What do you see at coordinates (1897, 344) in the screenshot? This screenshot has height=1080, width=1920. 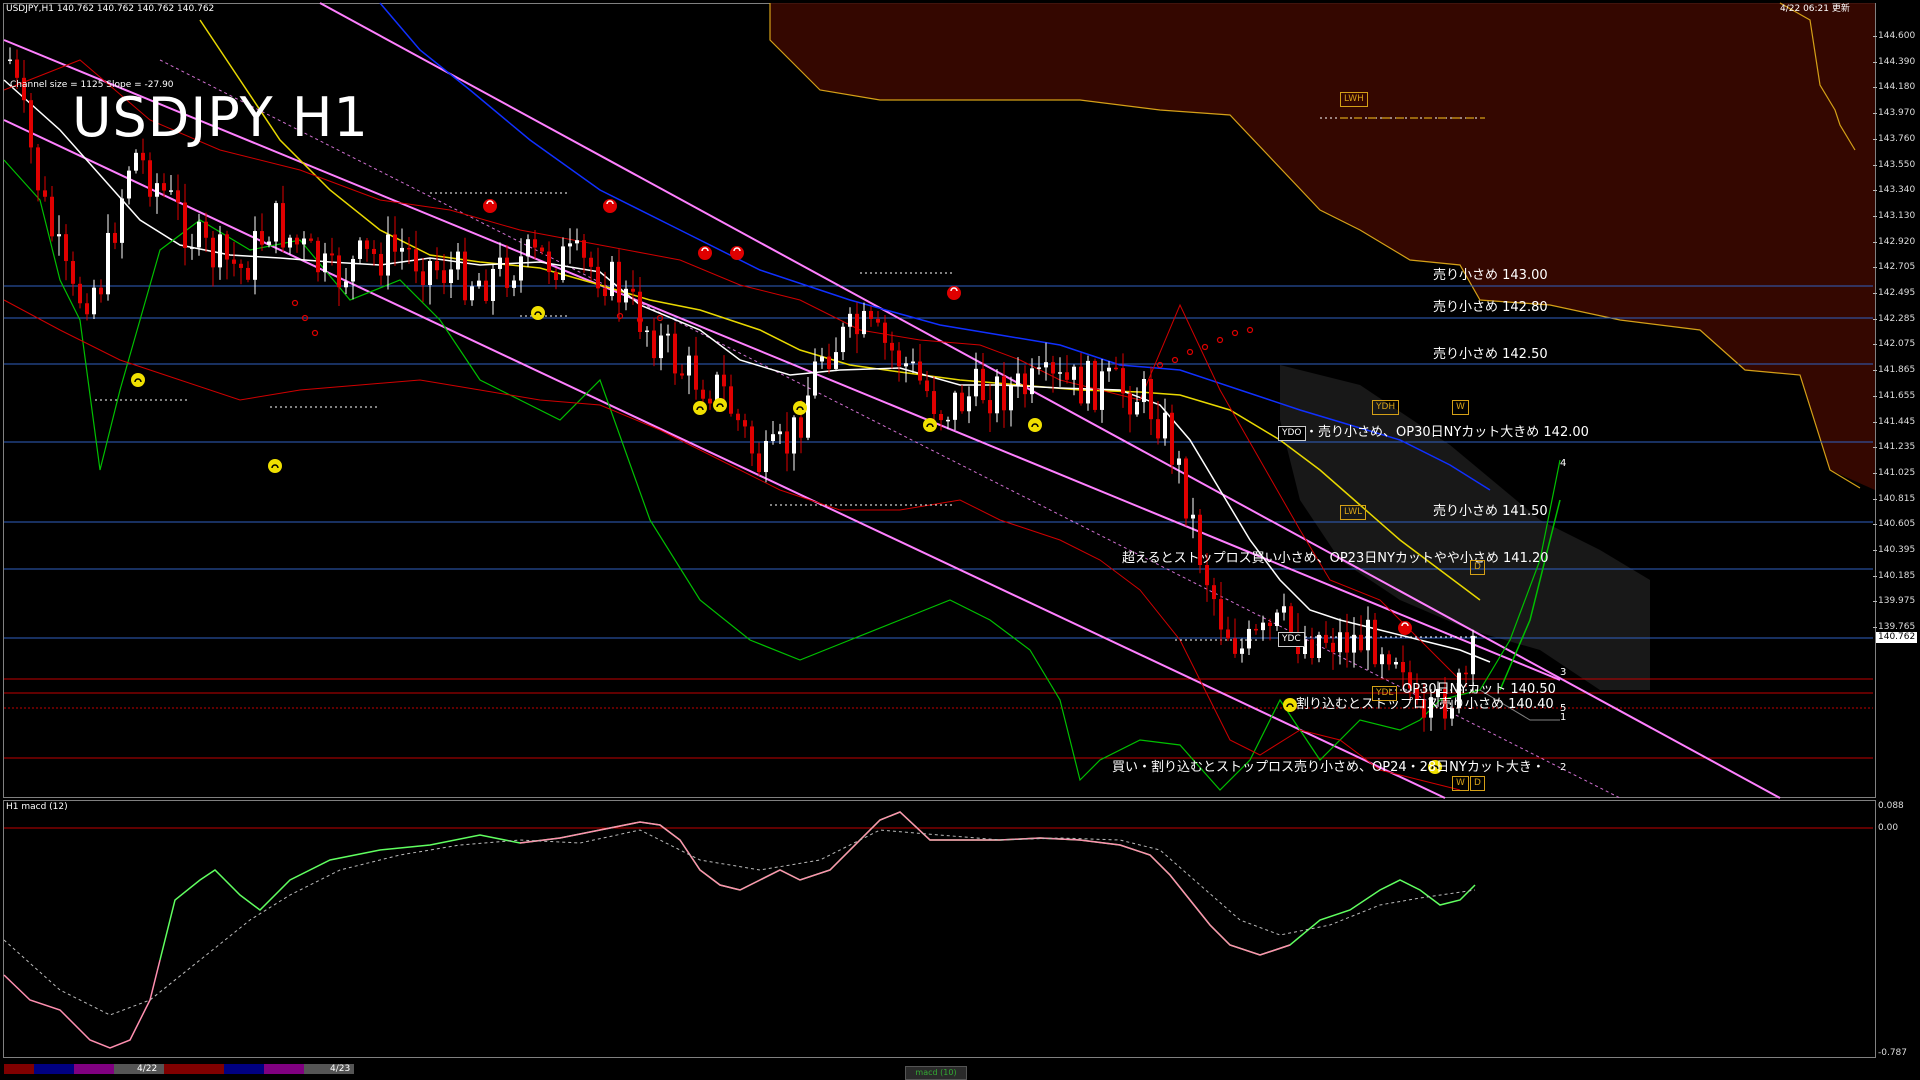 I see `price-tick: 142.075` at bounding box center [1897, 344].